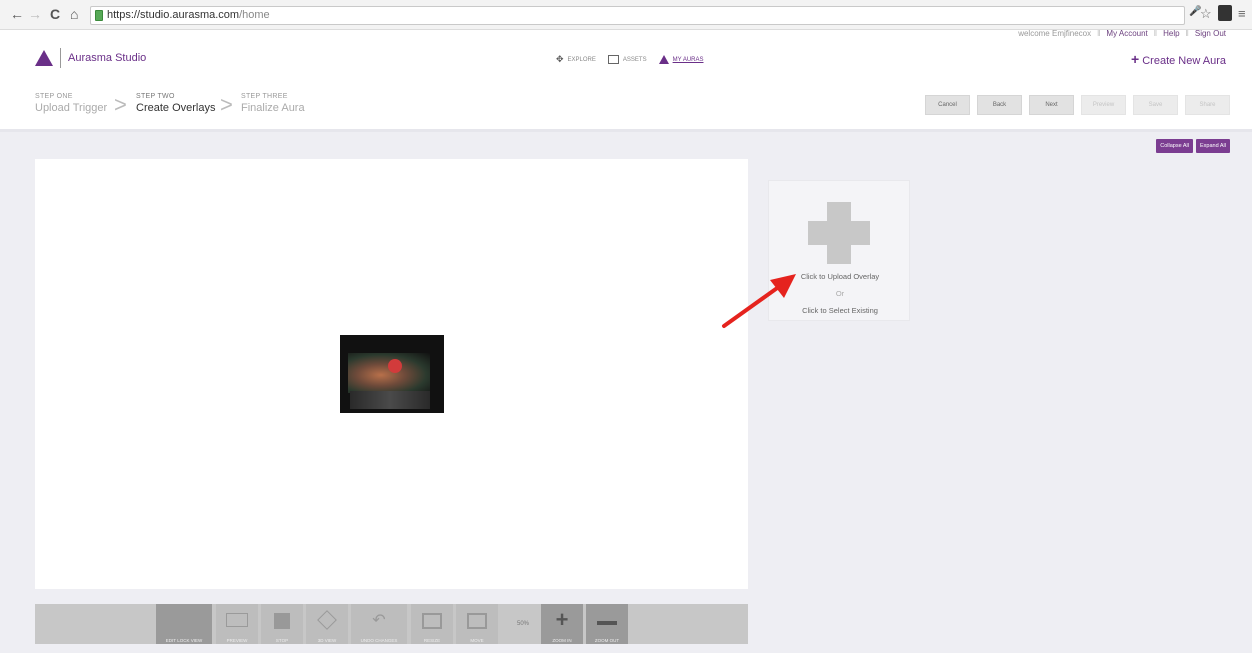  I want to click on nav-my-auras-label: MY AURAS, so click(688, 59).